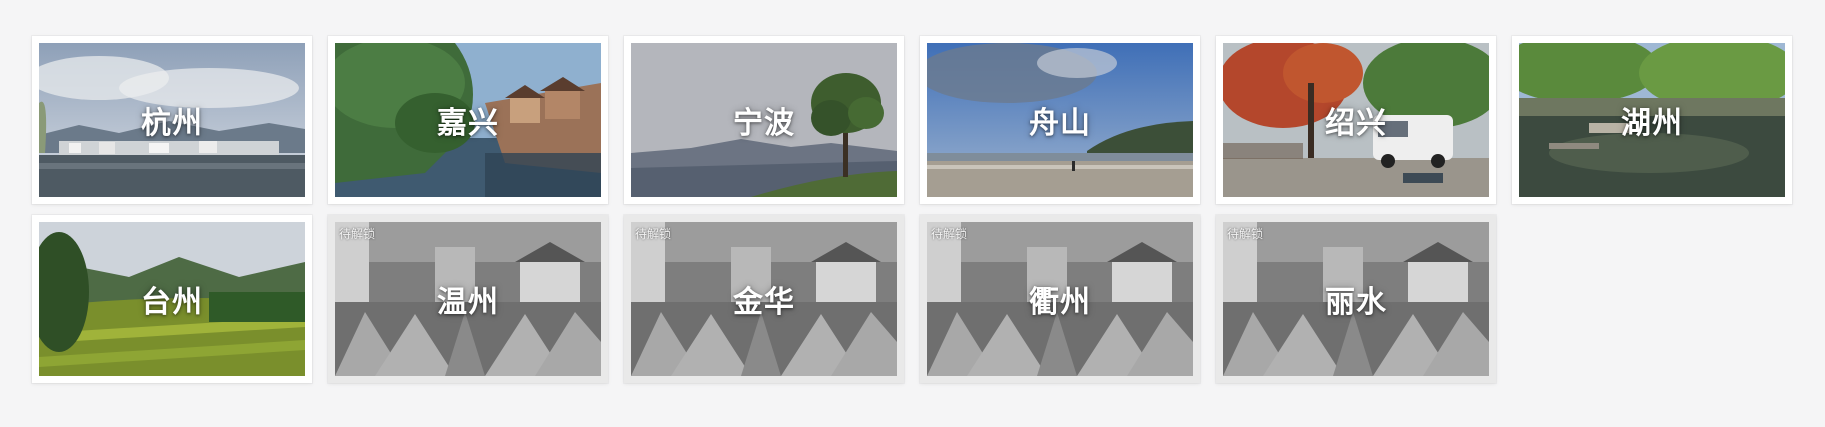  I want to click on city-card-shaoxing: 绍兴, so click(1356, 120).